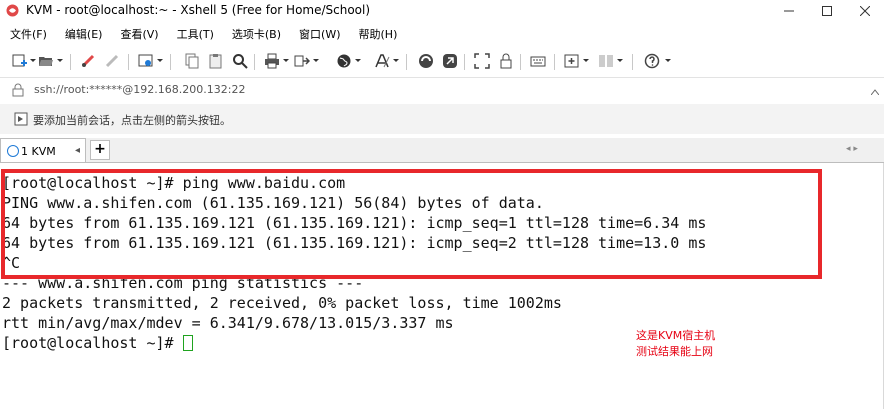 This screenshot has height=409, width=884. What do you see at coordinates (482, 61) in the screenshot?
I see `fullscreen-icon` at bounding box center [482, 61].